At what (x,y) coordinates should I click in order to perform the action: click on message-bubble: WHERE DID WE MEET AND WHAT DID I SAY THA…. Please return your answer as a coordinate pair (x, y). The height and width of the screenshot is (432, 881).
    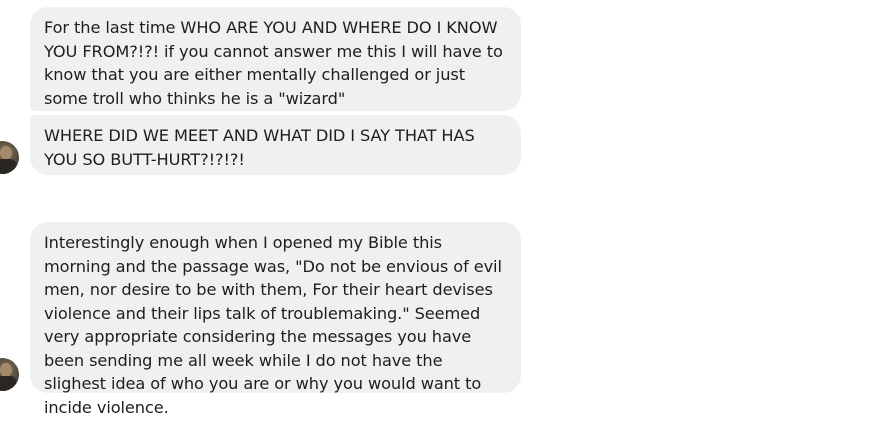
    Looking at the image, I should click on (275, 145).